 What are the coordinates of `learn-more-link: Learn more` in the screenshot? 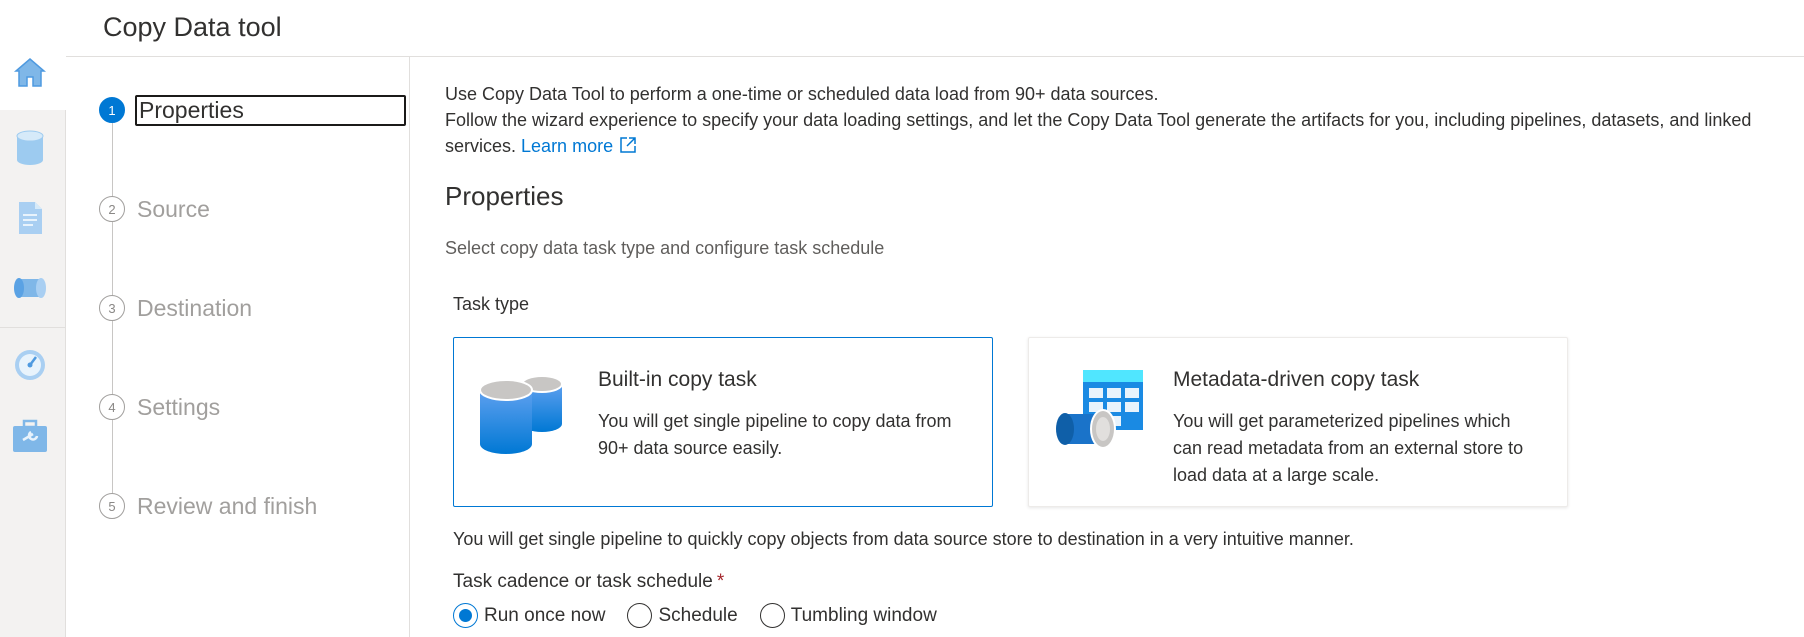 It's located at (579, 146).